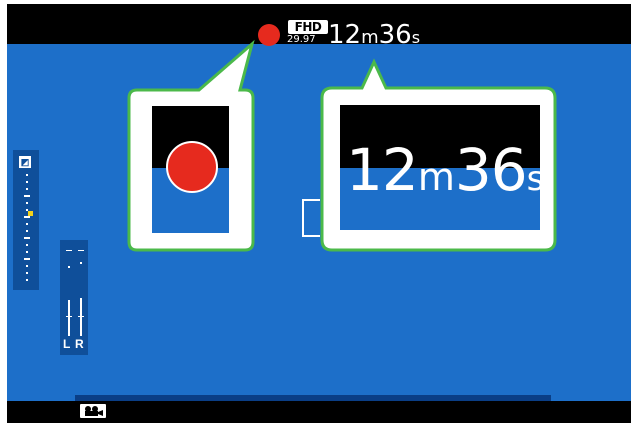 The height and width of the screenshot is (427, 631). What do you see at coordinates (491, 170) in the screenshot?
I see `big-time-seconds: 36` at bounding box center [491, 170].